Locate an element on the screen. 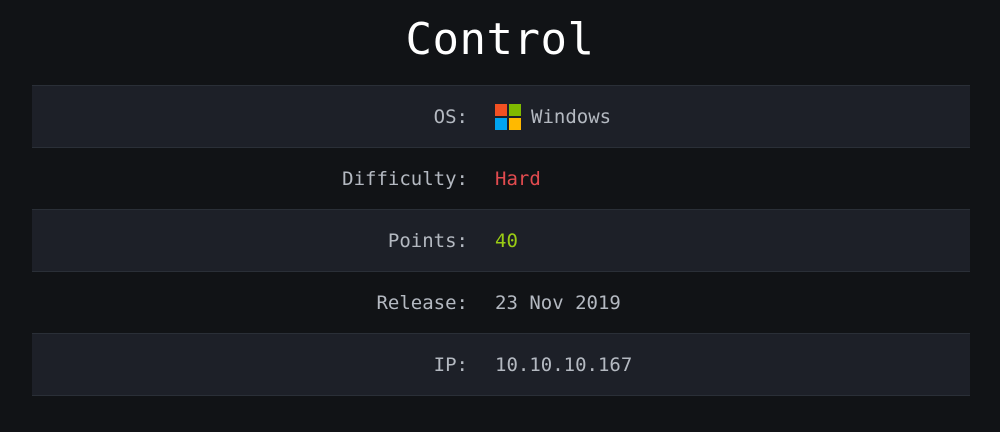 This screenshot has width=1000, height=432. info-row-os: OS: Windows is located at coordinates (501, 117).